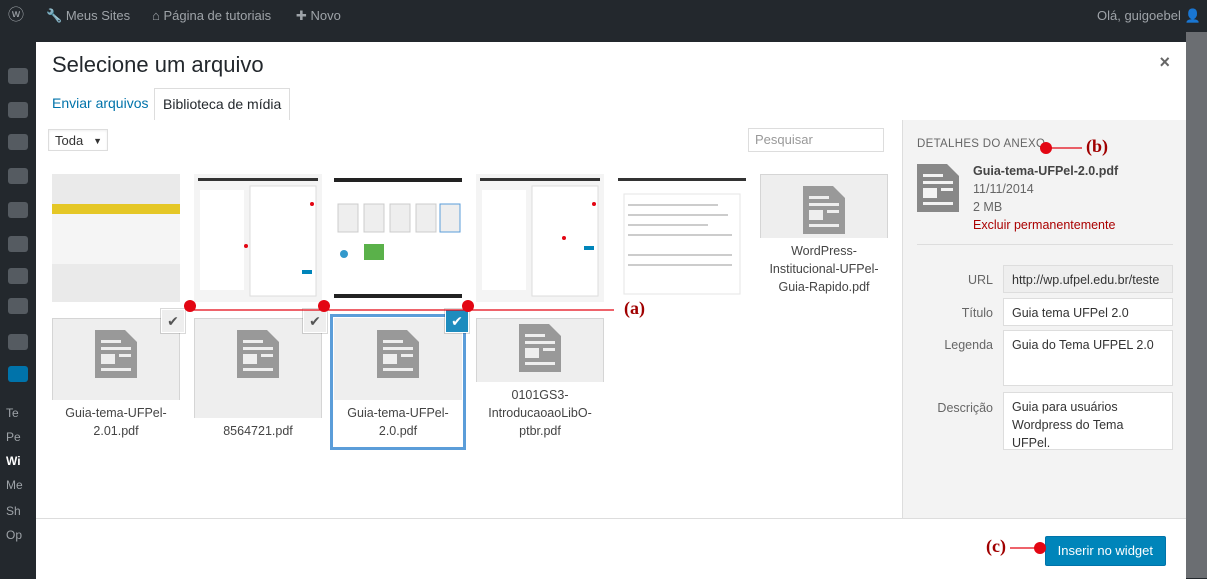 This screenshot has width=1207, height=579. What do you see at coordinates (1097, 146) in the screenshot?
I see `annotation-label-b: (b)` at bounding box center [1097, 146].